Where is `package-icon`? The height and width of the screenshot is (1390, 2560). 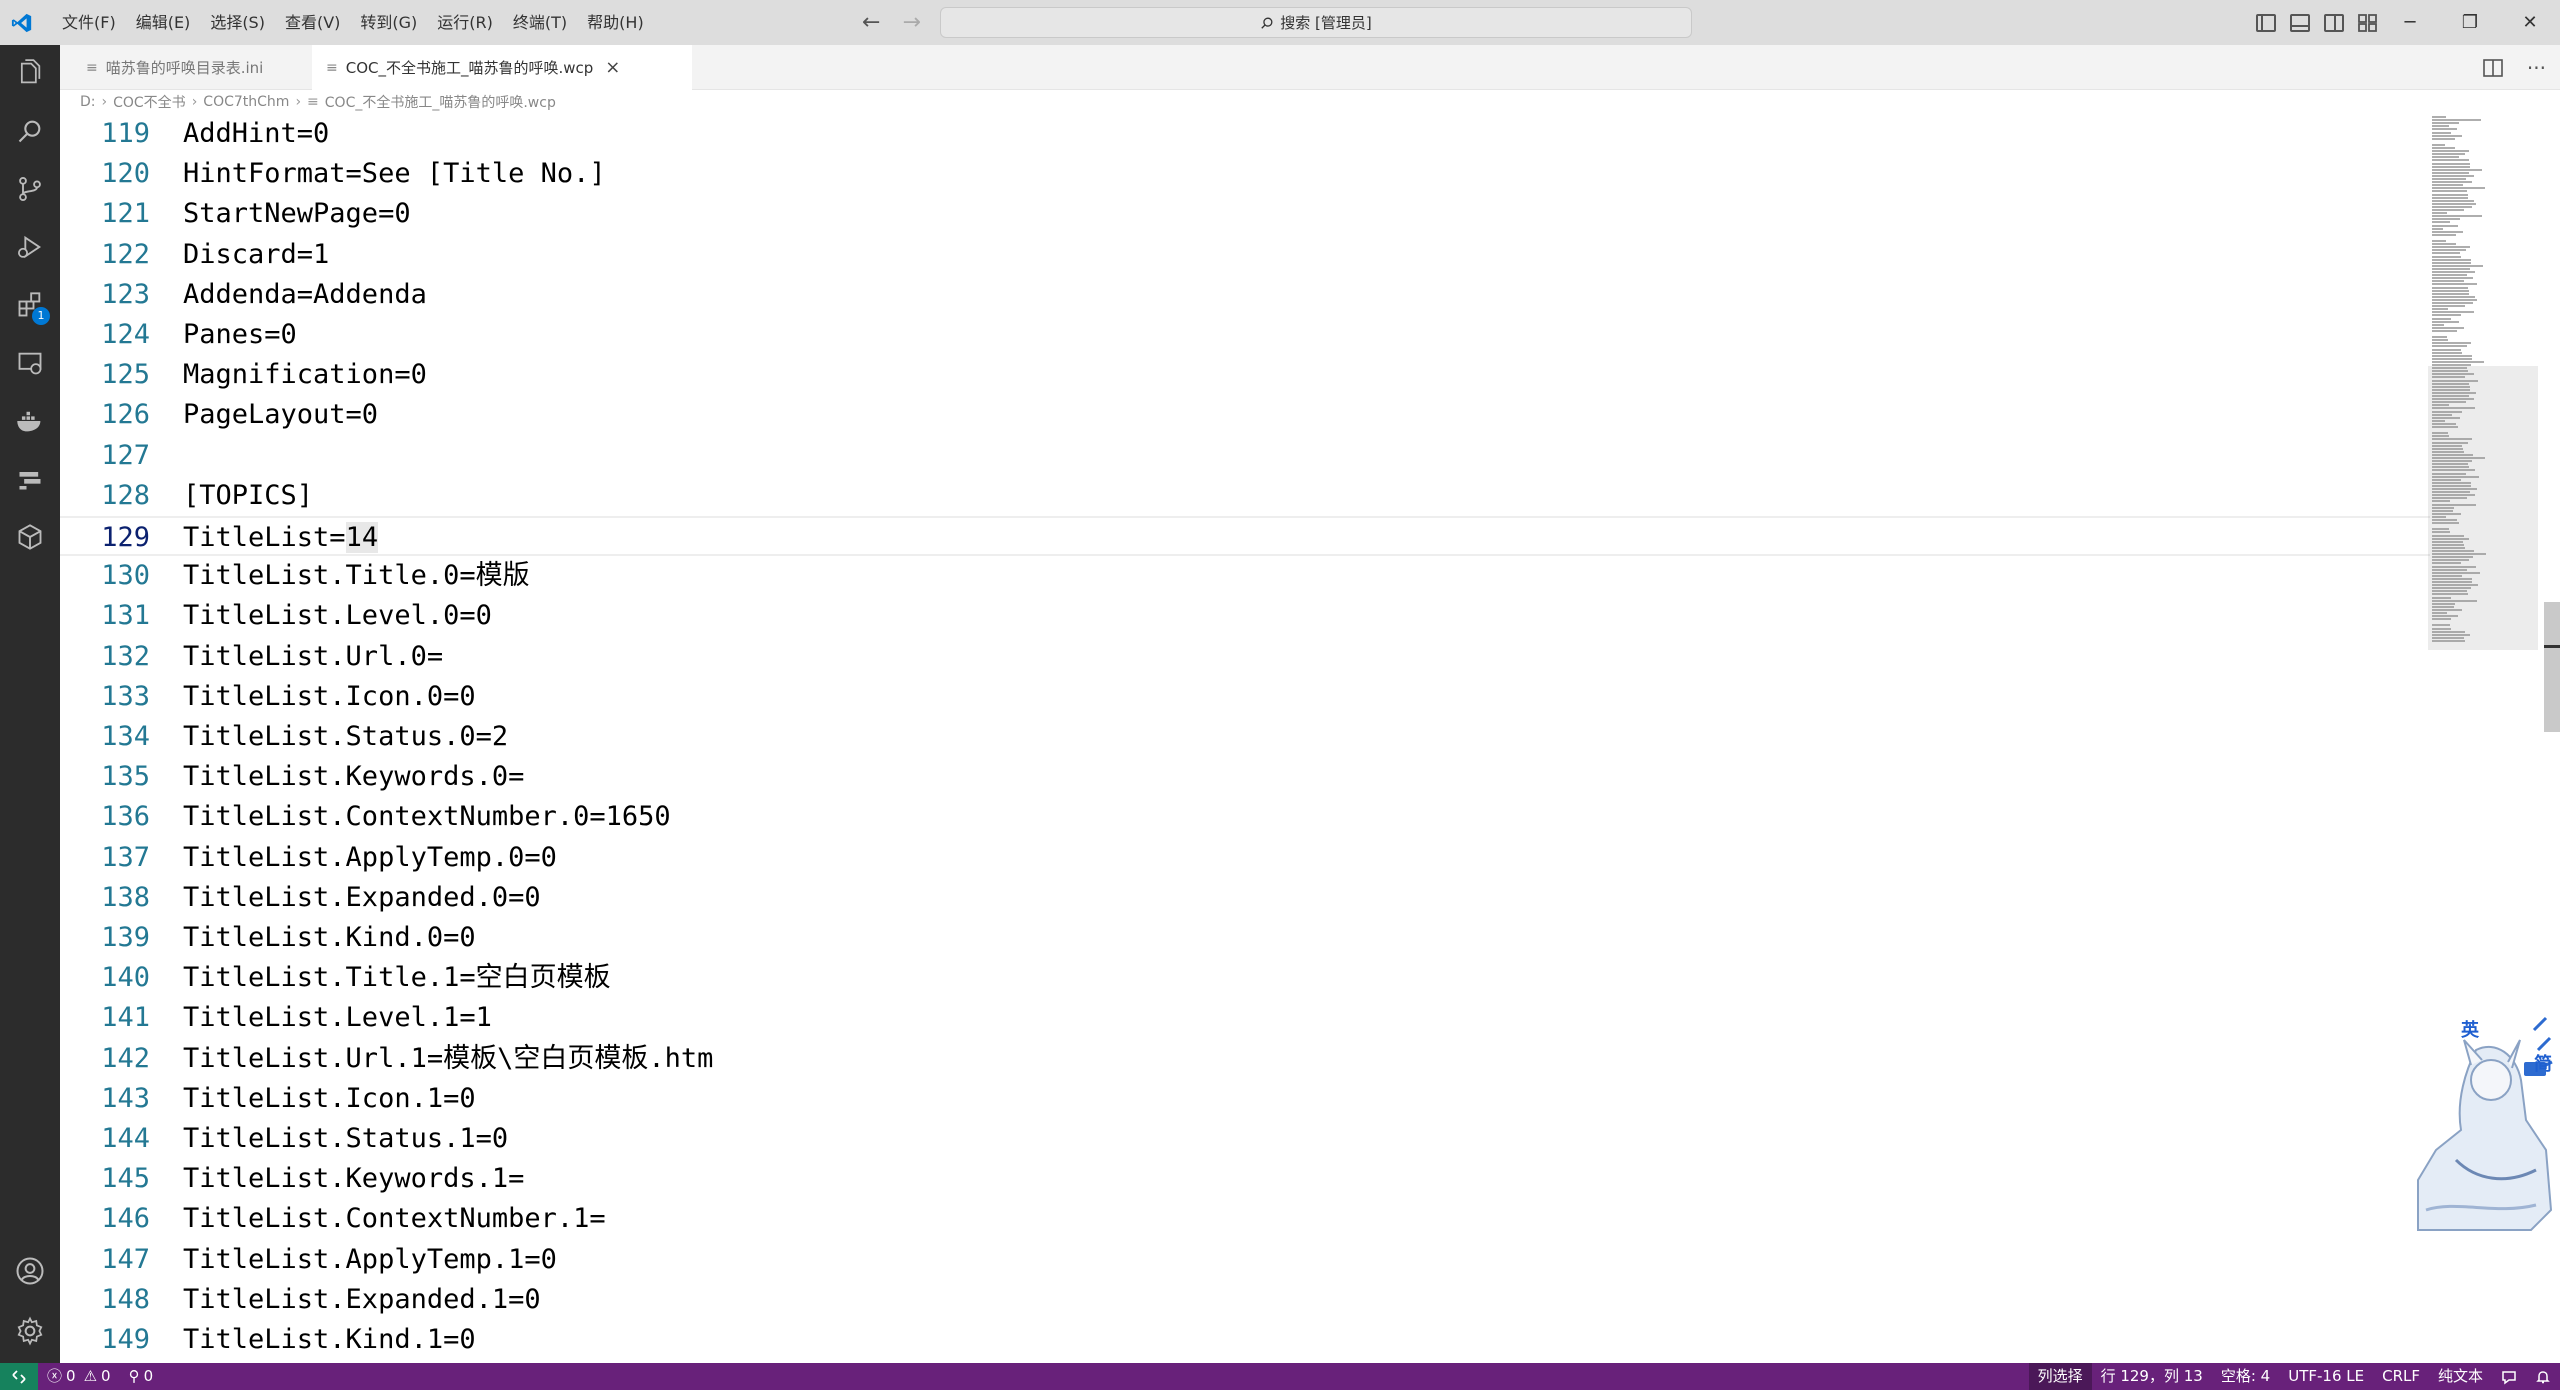 package-icon is located at coordinates (30, 537).